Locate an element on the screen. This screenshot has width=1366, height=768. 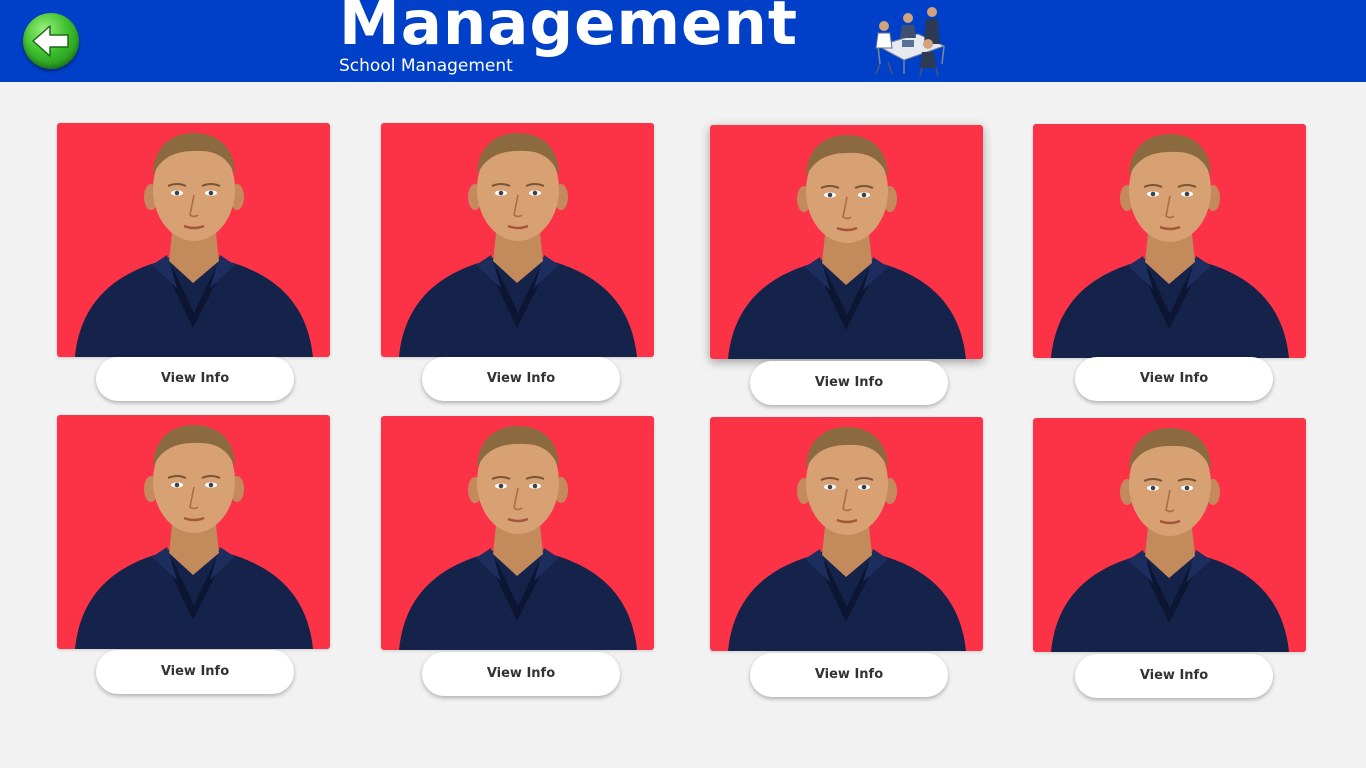
back-button is located at coordinates (51, 41).